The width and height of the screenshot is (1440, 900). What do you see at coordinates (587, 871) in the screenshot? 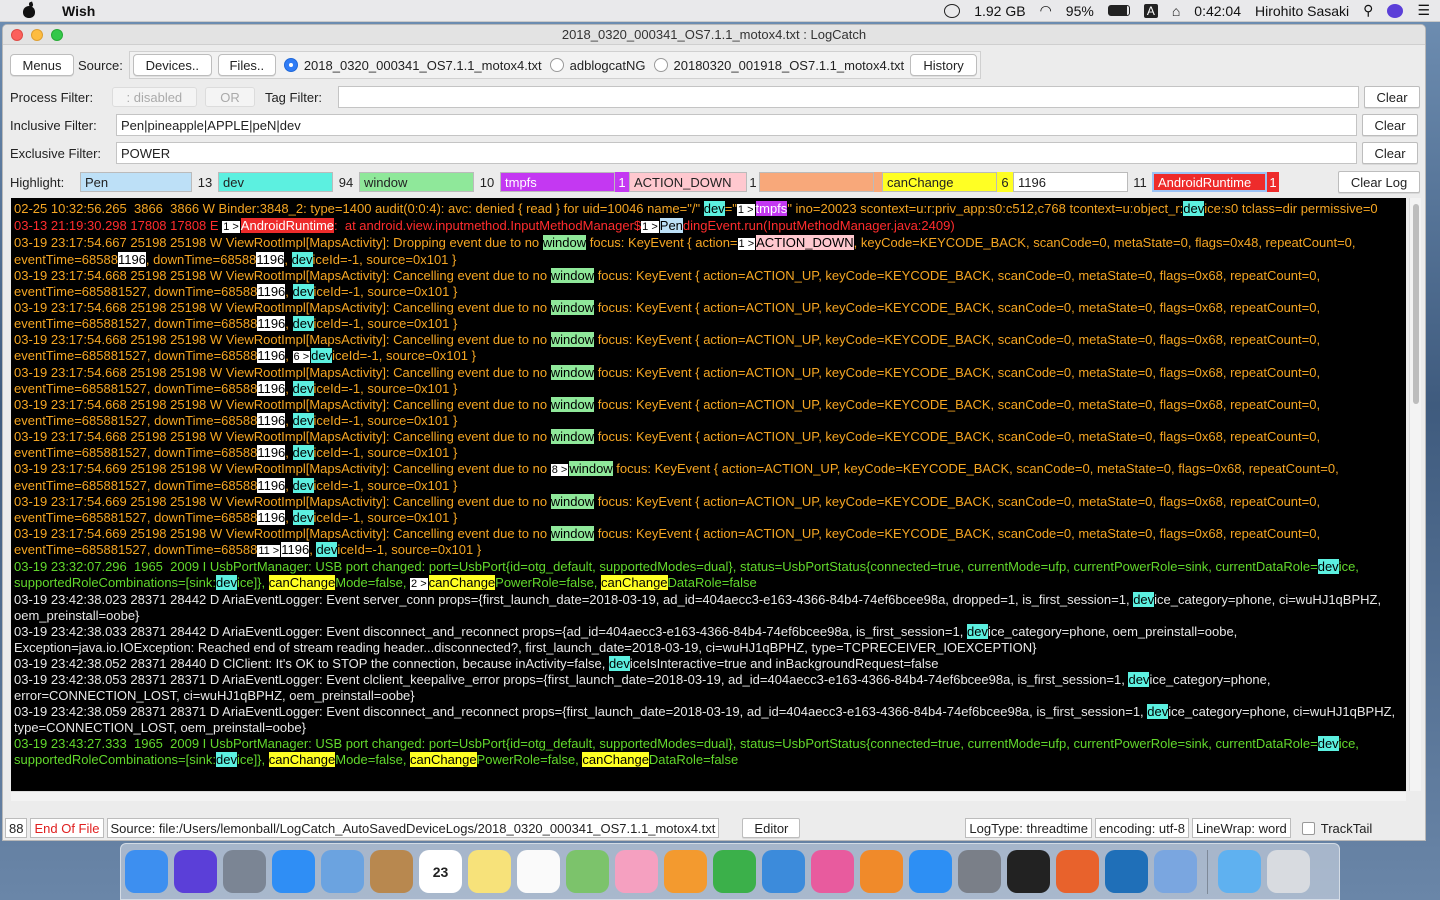
I see `maps-icon` at bounding box center [587, 871].